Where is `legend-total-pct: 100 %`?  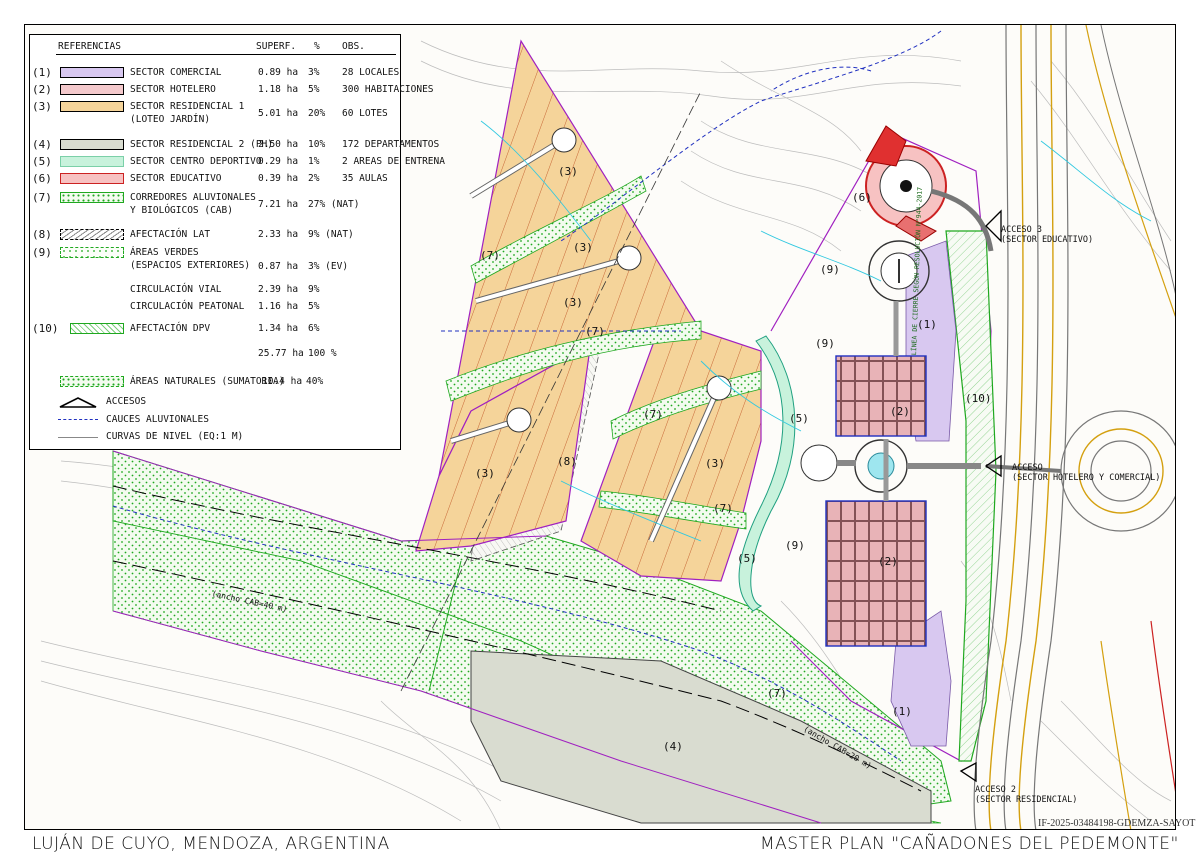
legend-total-pct: 100 % is located at coordinates (322, 353).